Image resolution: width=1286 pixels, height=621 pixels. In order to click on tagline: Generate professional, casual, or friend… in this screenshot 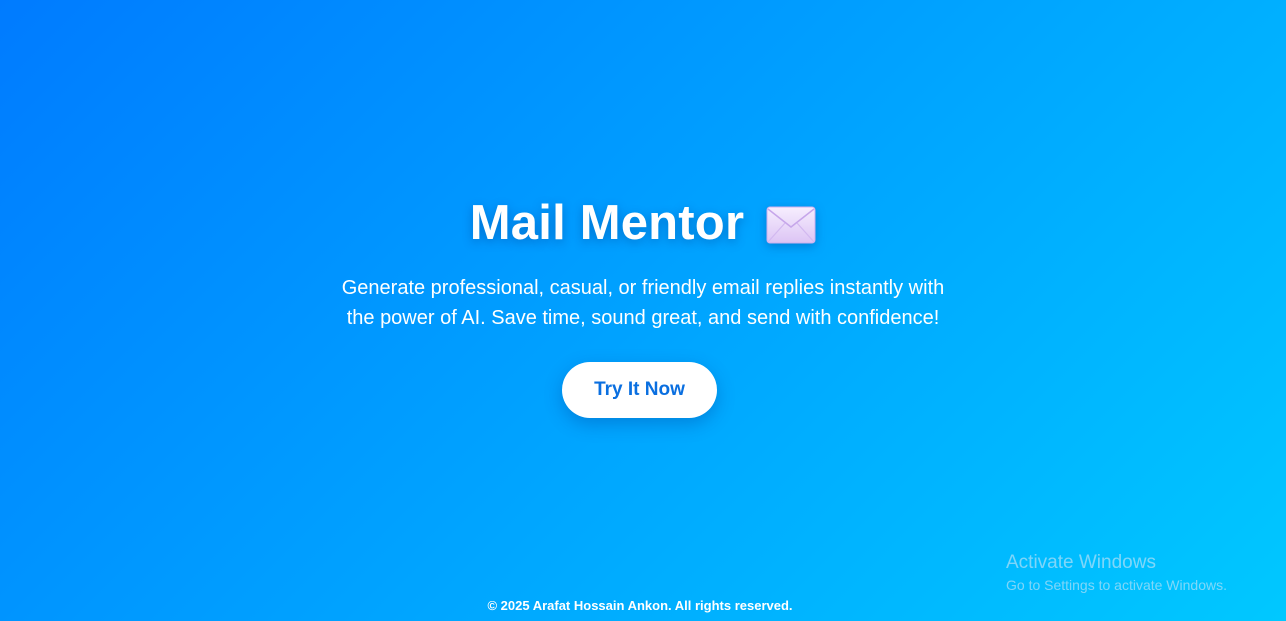, I will do `click(643, 303)`.